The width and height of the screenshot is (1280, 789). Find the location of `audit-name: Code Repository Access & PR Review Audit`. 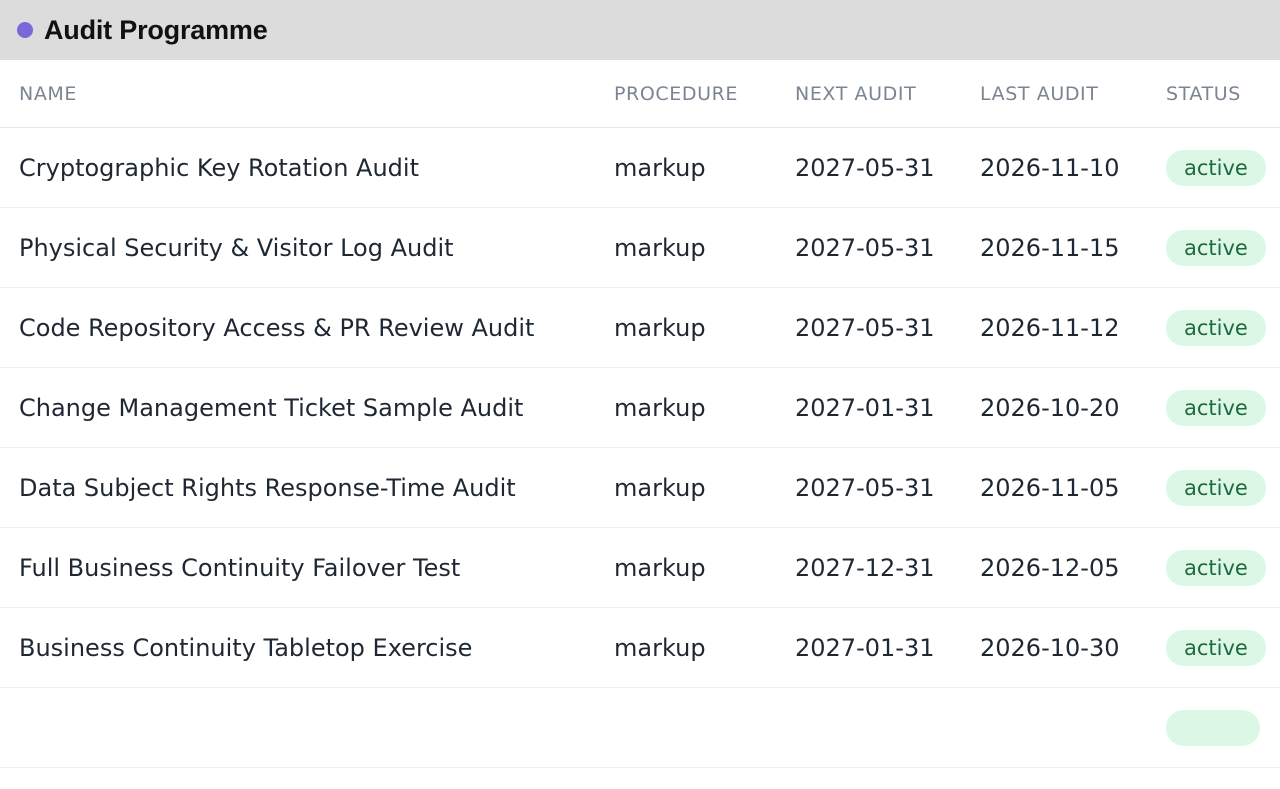

audit-name: Code Repository Access & PR Review Audit is located at coordinates (277, 327).